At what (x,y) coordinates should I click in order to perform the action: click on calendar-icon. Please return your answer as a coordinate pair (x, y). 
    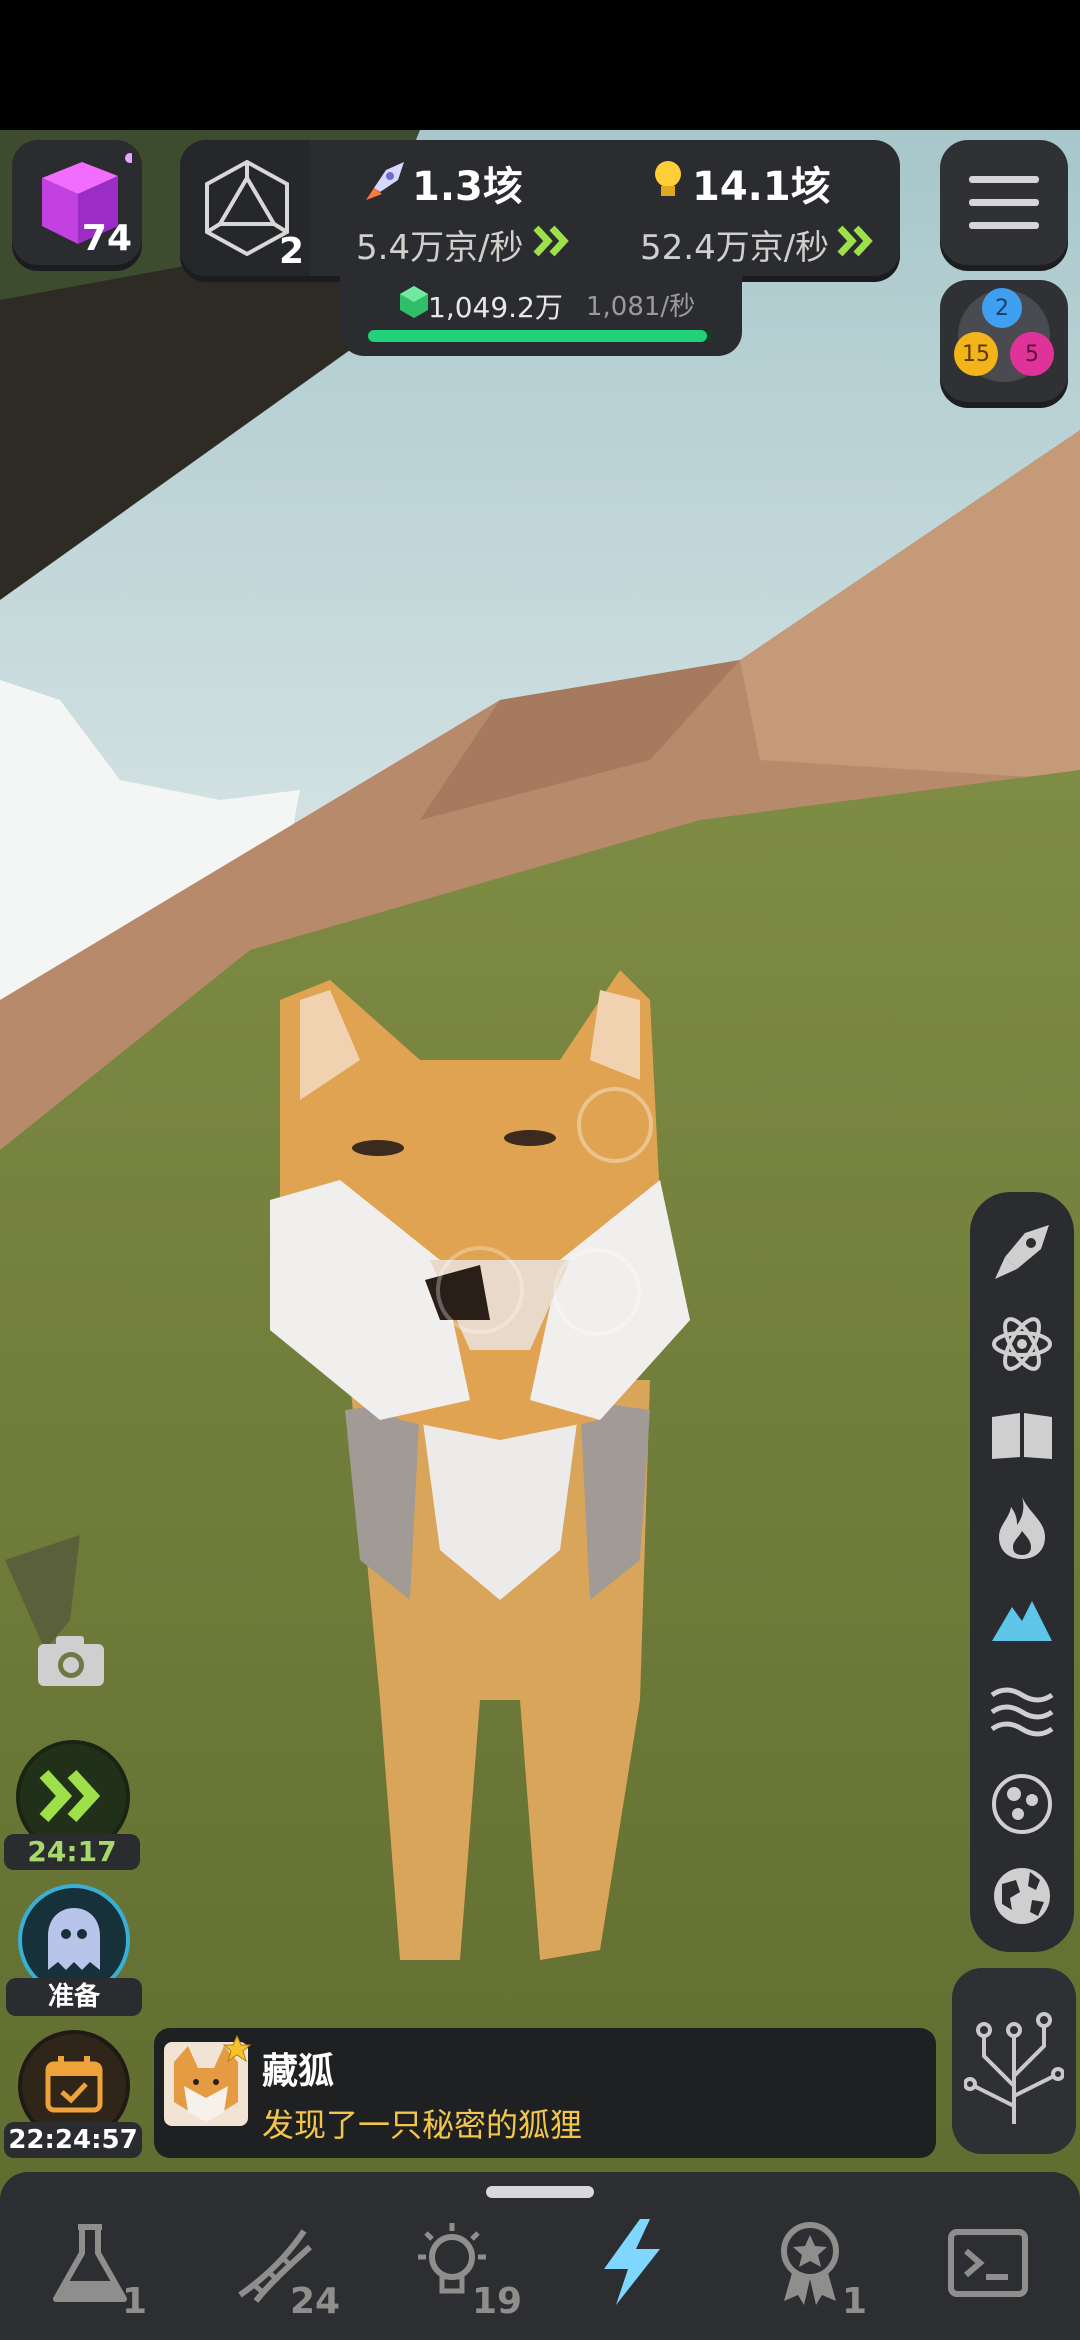
    Looking at the image, I should click on (74, 2084).